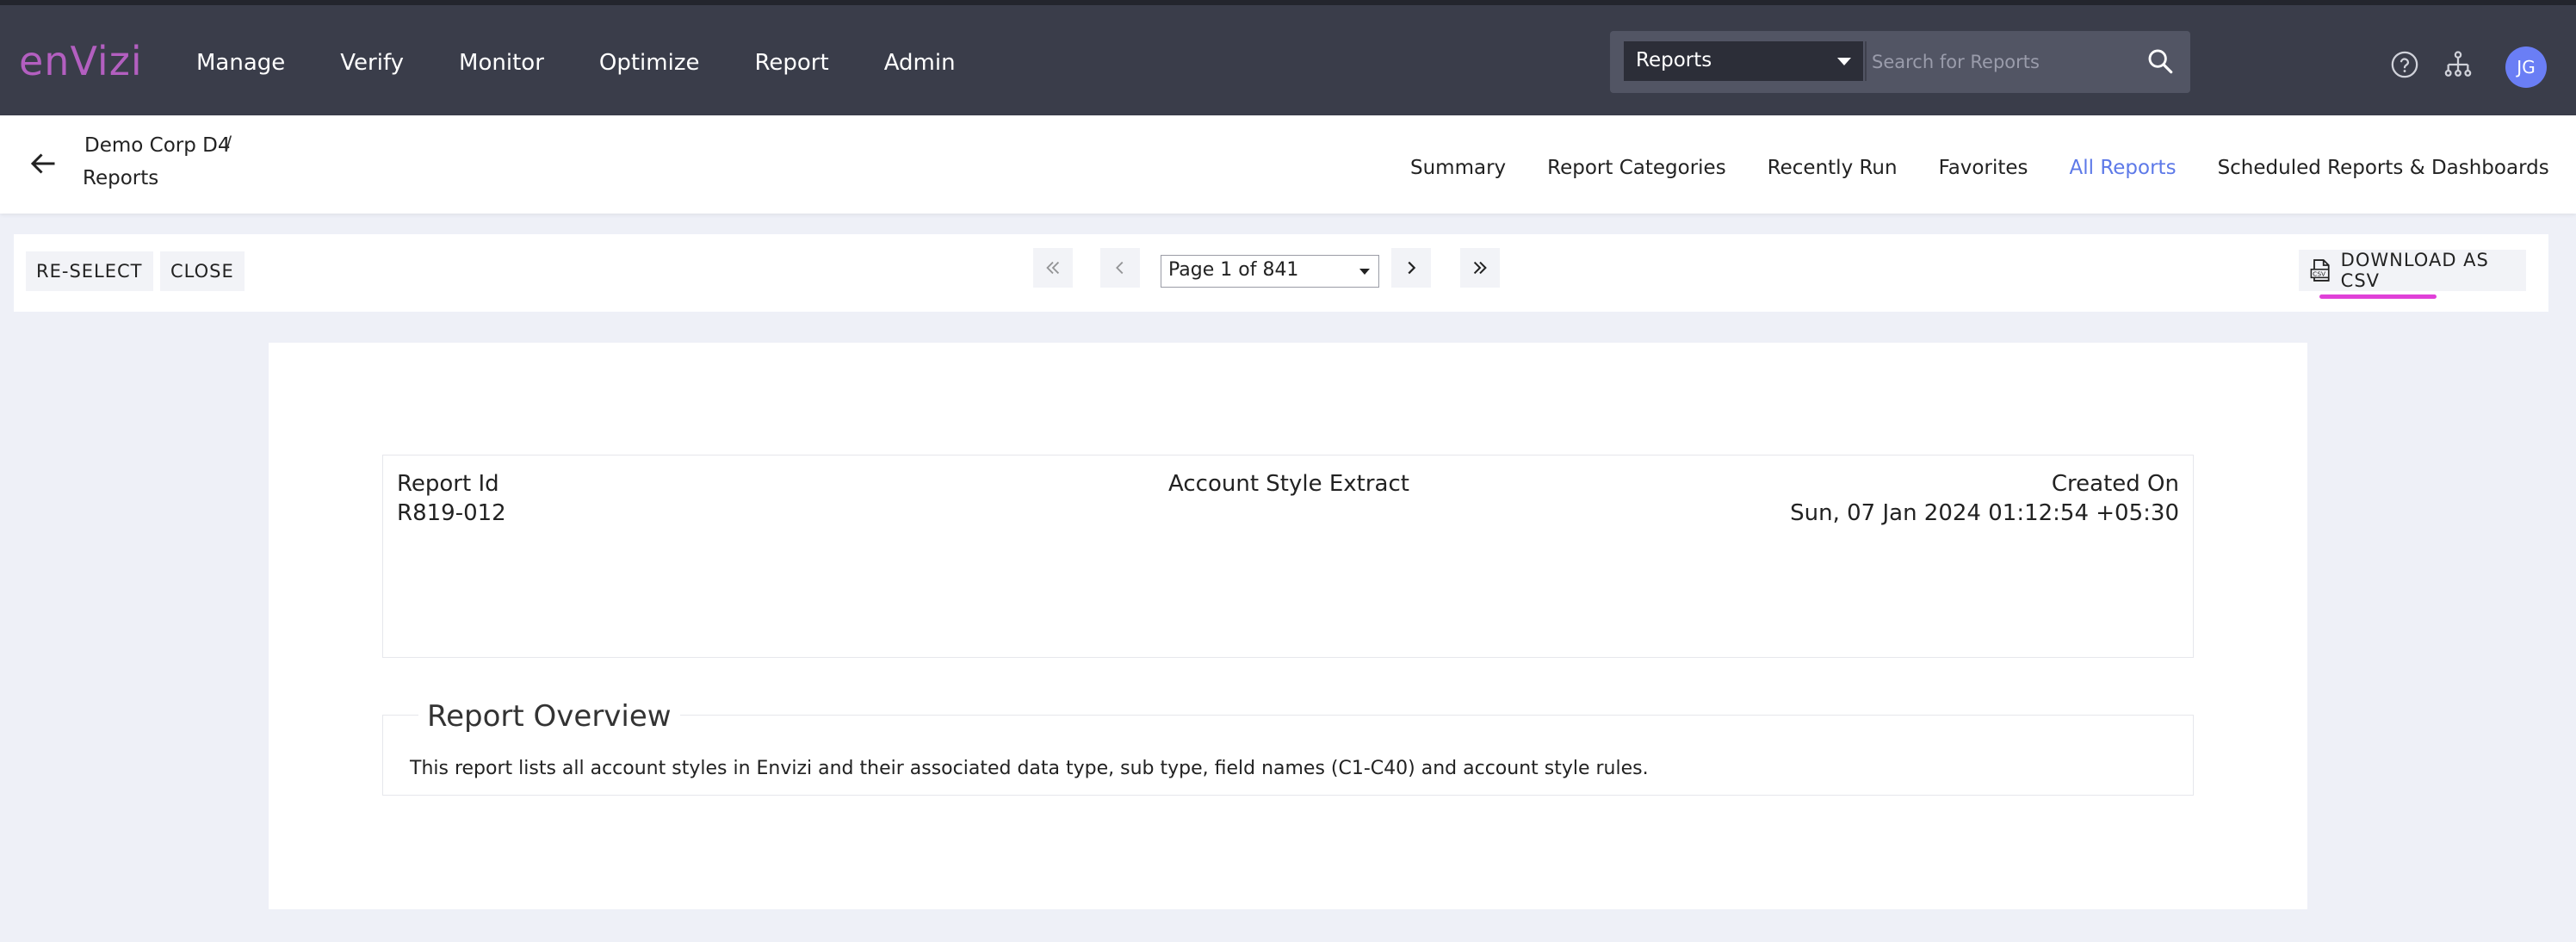  Describe the element at coordinates (2001, 62) in the screenshot. I see `search-input` at that location.